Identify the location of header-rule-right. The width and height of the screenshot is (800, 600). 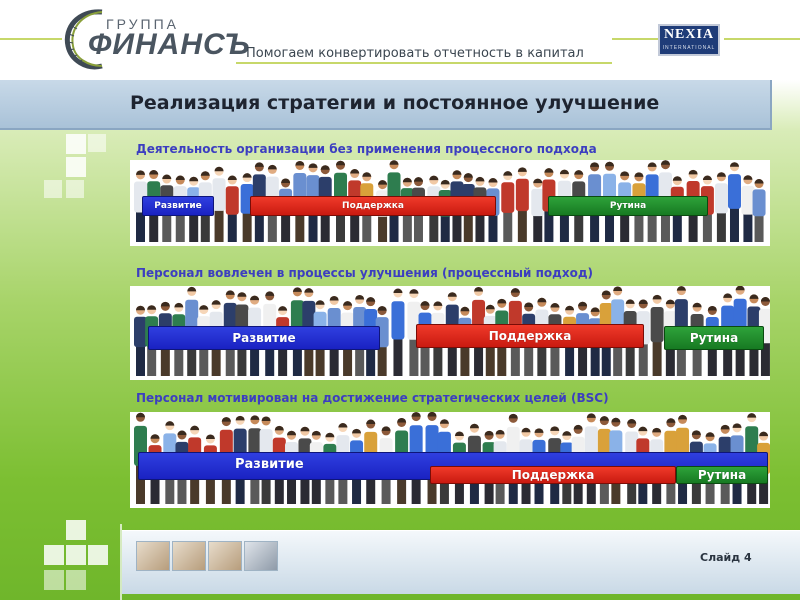
(762, 39).